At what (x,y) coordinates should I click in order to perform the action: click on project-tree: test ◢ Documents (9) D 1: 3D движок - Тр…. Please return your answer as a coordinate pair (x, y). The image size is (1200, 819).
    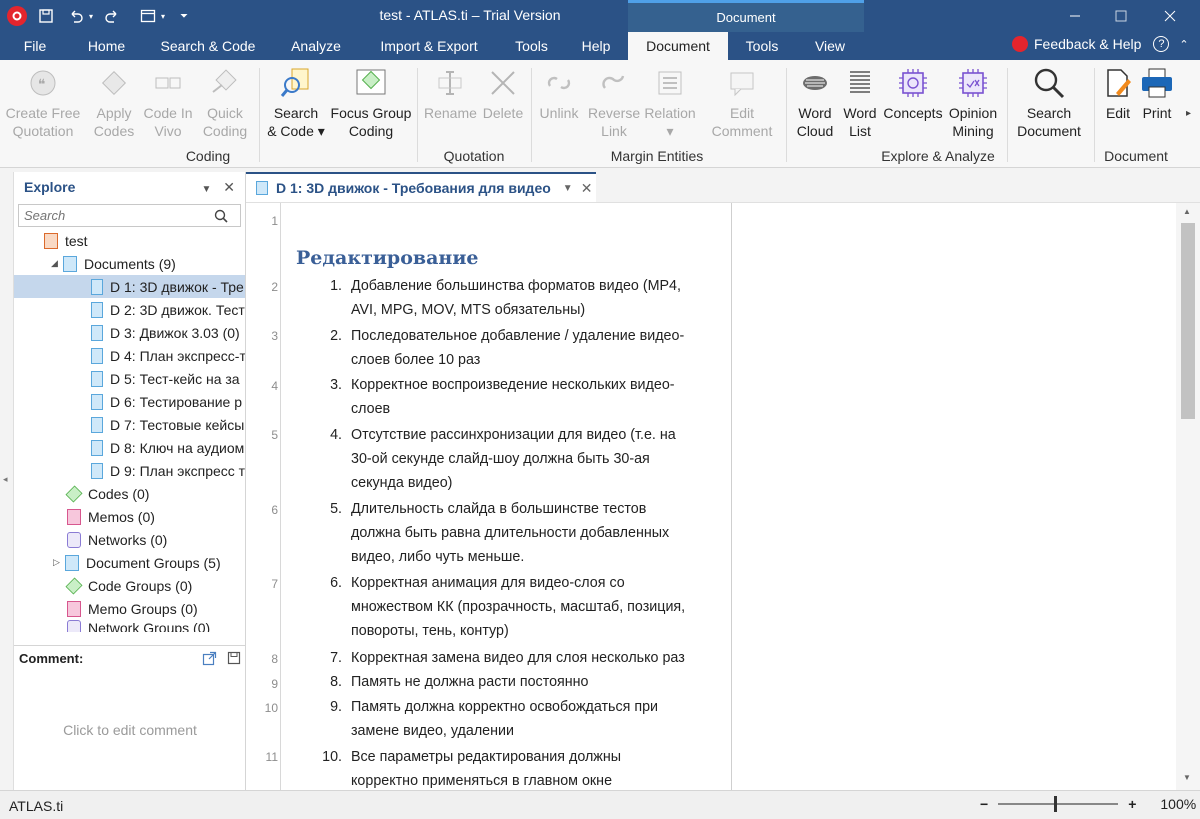
    Looking at the image, I should click on (129, 430).